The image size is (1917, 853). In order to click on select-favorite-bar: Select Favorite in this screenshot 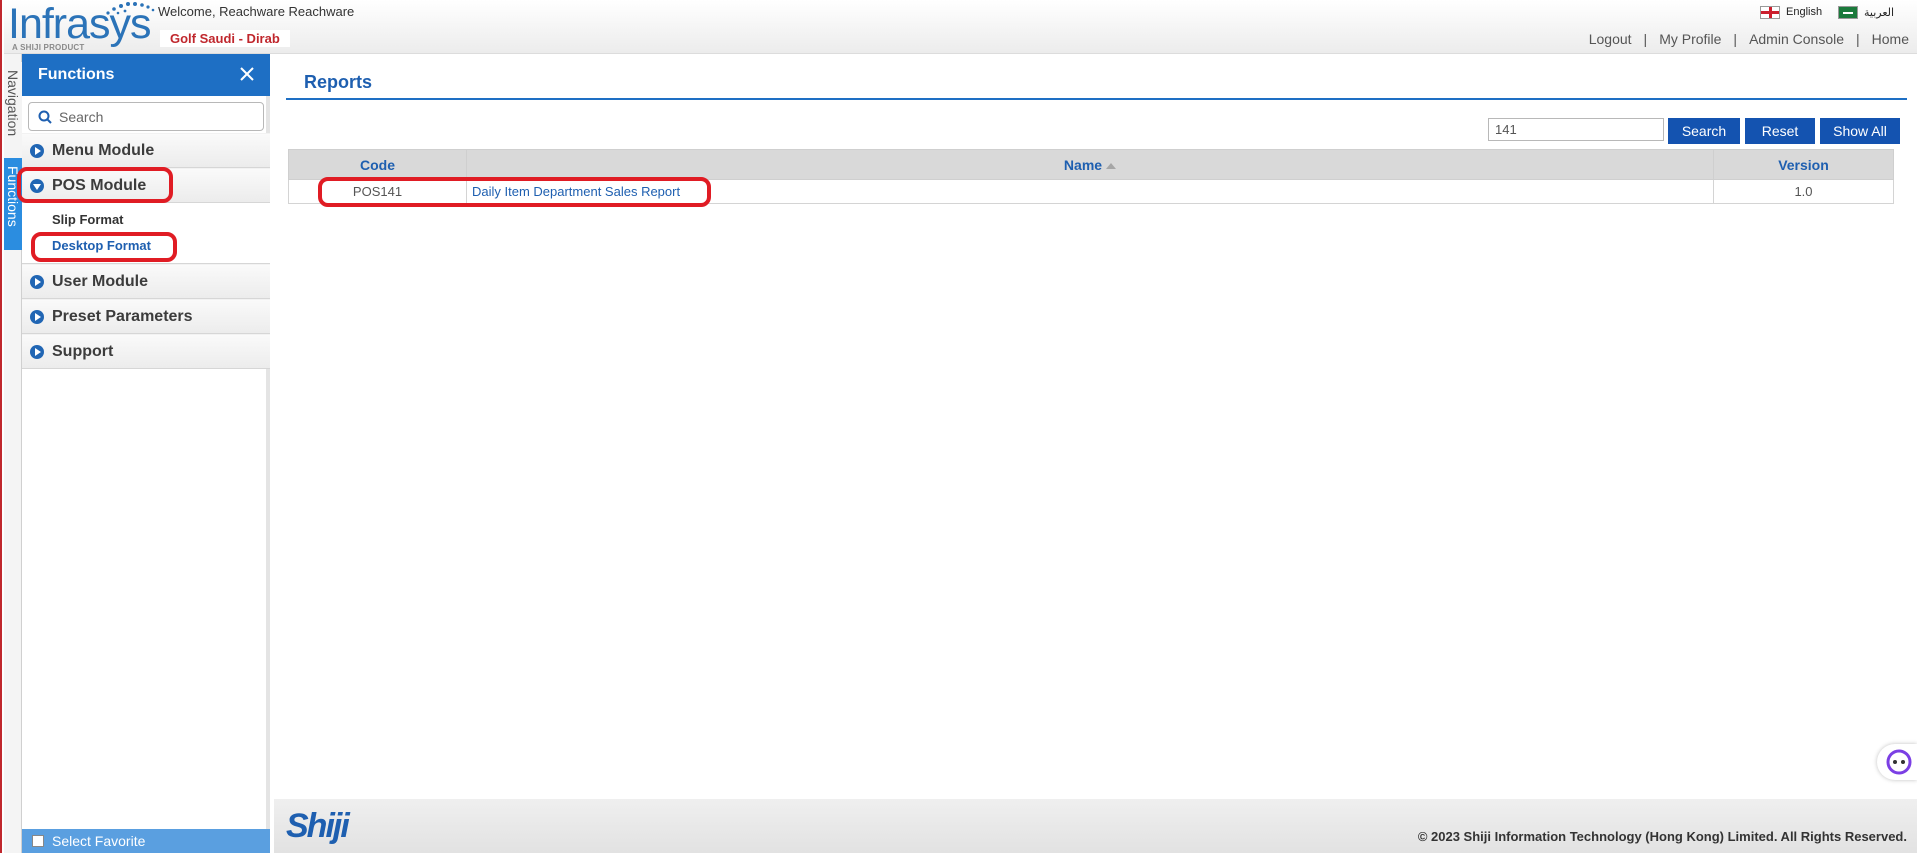, I will do `click(146, 841)`.